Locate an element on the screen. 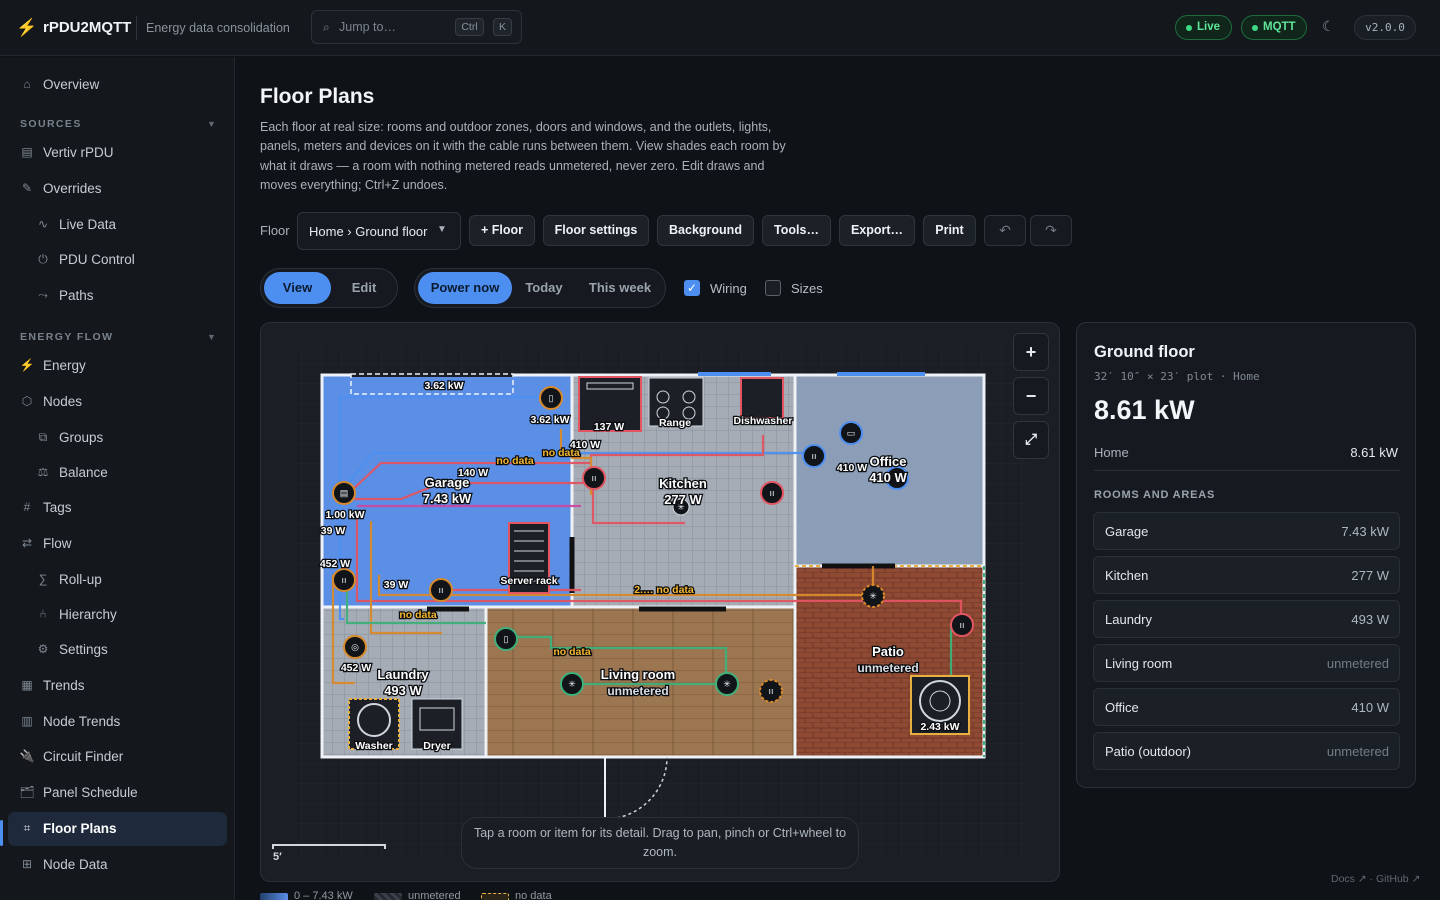  sidebar-item-vertiv: ▤ Vertiv rPDU is located at coordinates (117, 153).